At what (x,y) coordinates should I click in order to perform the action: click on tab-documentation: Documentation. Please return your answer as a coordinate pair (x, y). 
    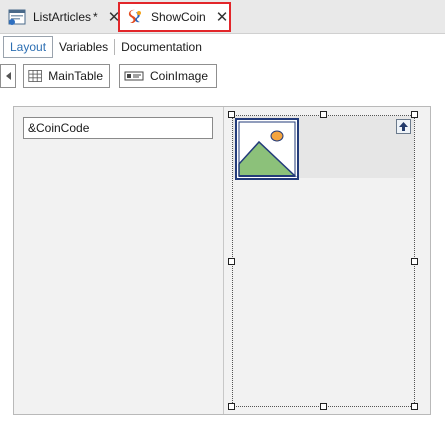
    Looking at the image, I should click on (161, 47).